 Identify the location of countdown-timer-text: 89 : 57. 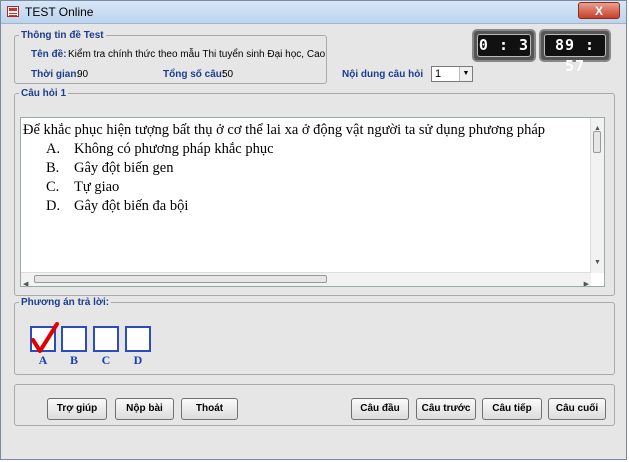
(575, 54).